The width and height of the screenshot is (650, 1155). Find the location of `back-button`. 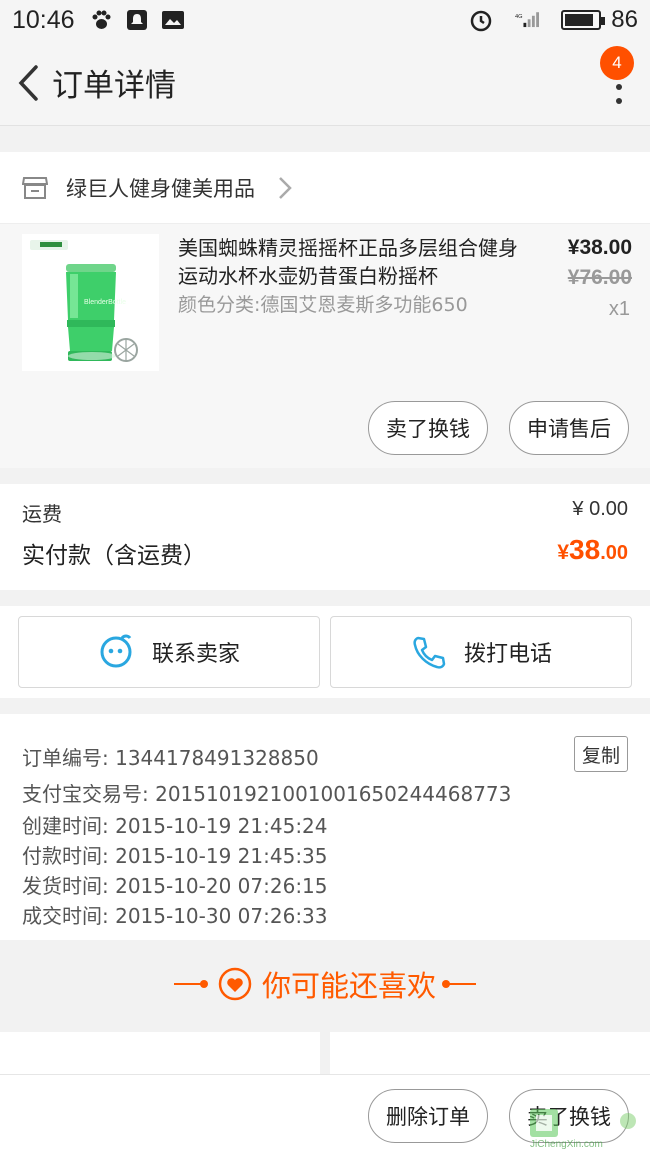

back-button is located at coordinates (28, 83).